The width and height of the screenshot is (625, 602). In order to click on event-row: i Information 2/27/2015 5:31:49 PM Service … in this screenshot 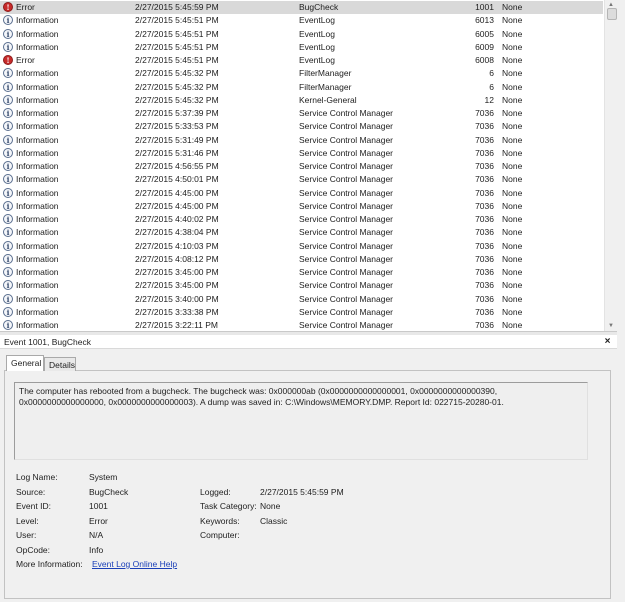, I will do `click(301, 140)`.